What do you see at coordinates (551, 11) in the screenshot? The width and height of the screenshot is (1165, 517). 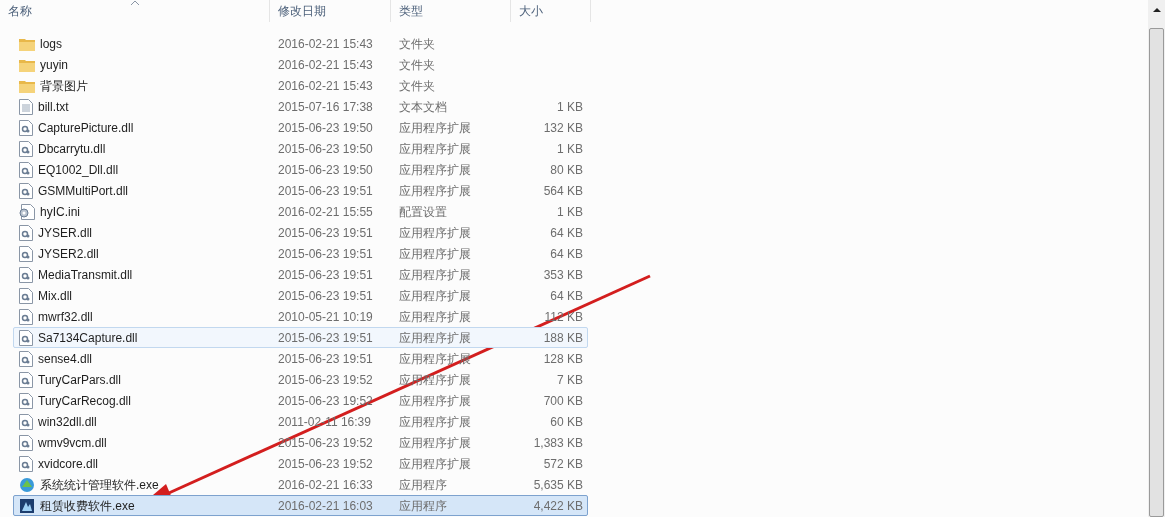 I see `column-header: 大小` at bounding box center [551, 11].